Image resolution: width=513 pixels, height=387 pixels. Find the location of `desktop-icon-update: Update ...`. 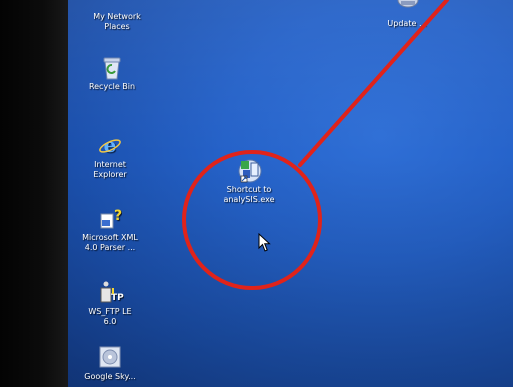

desktop-icon-update: Update ... is located at coordinates (407, 14).